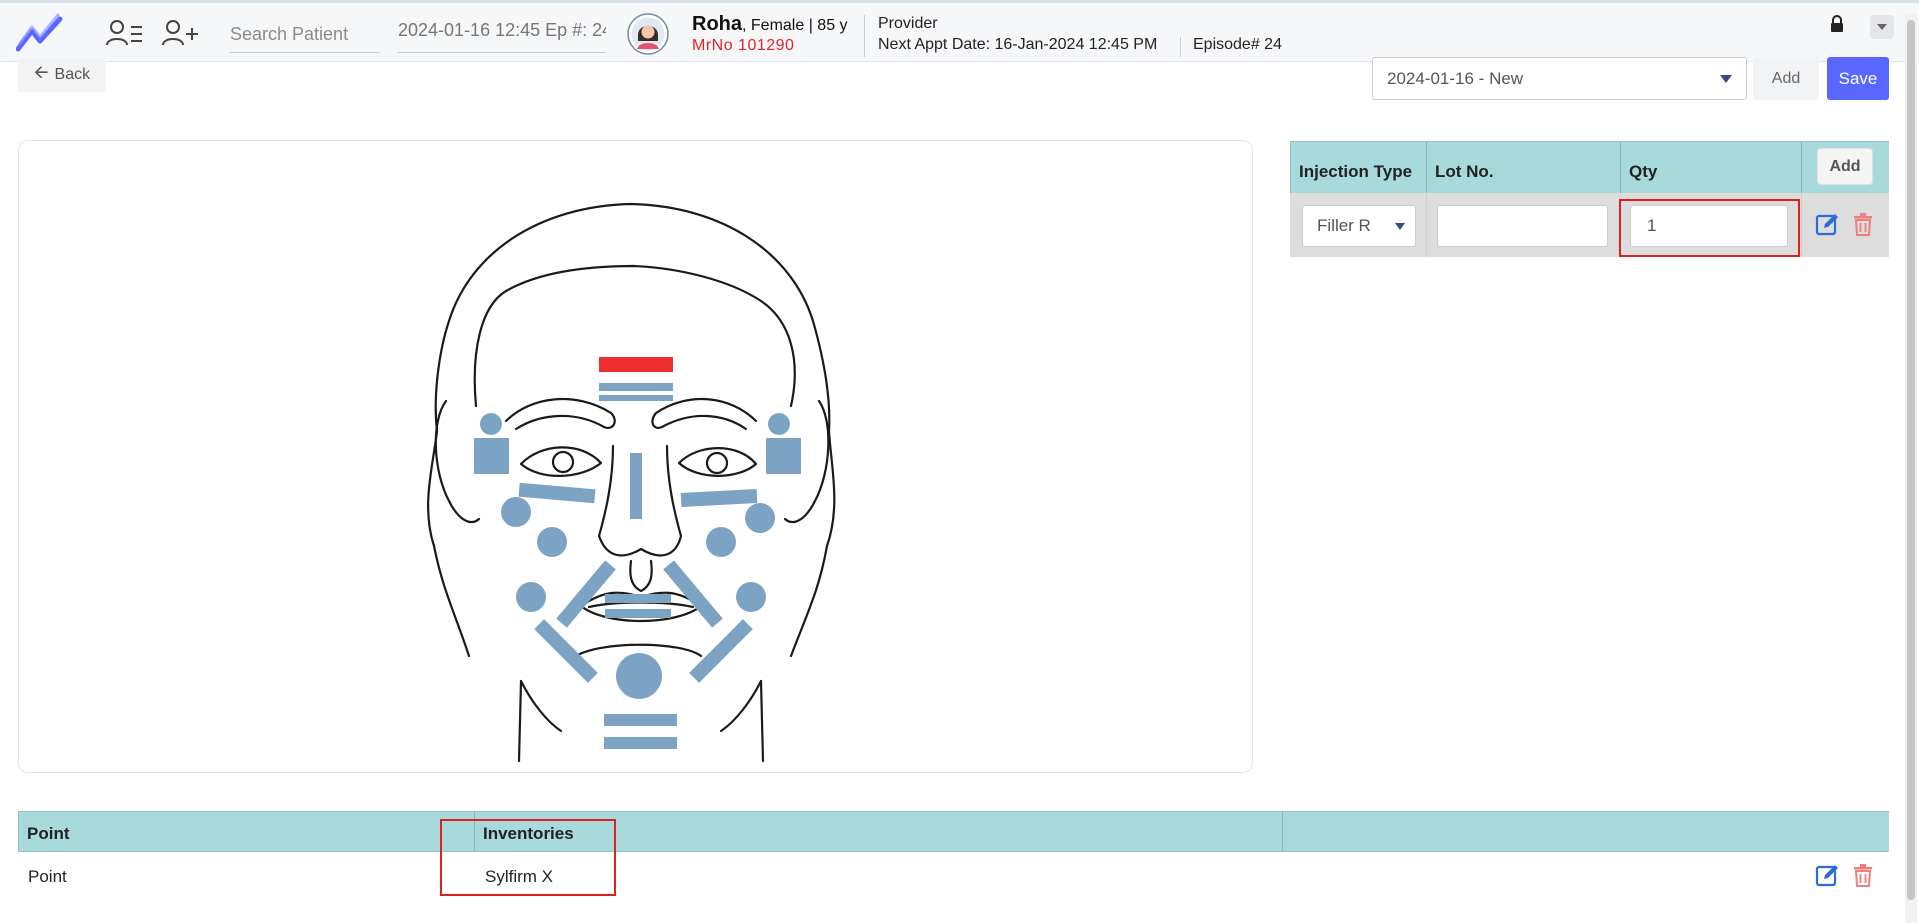  What do you see at coordinates (636, 364) in the screenshot?
I see `marker-forehead-selected` at bounding box center [636, 364].